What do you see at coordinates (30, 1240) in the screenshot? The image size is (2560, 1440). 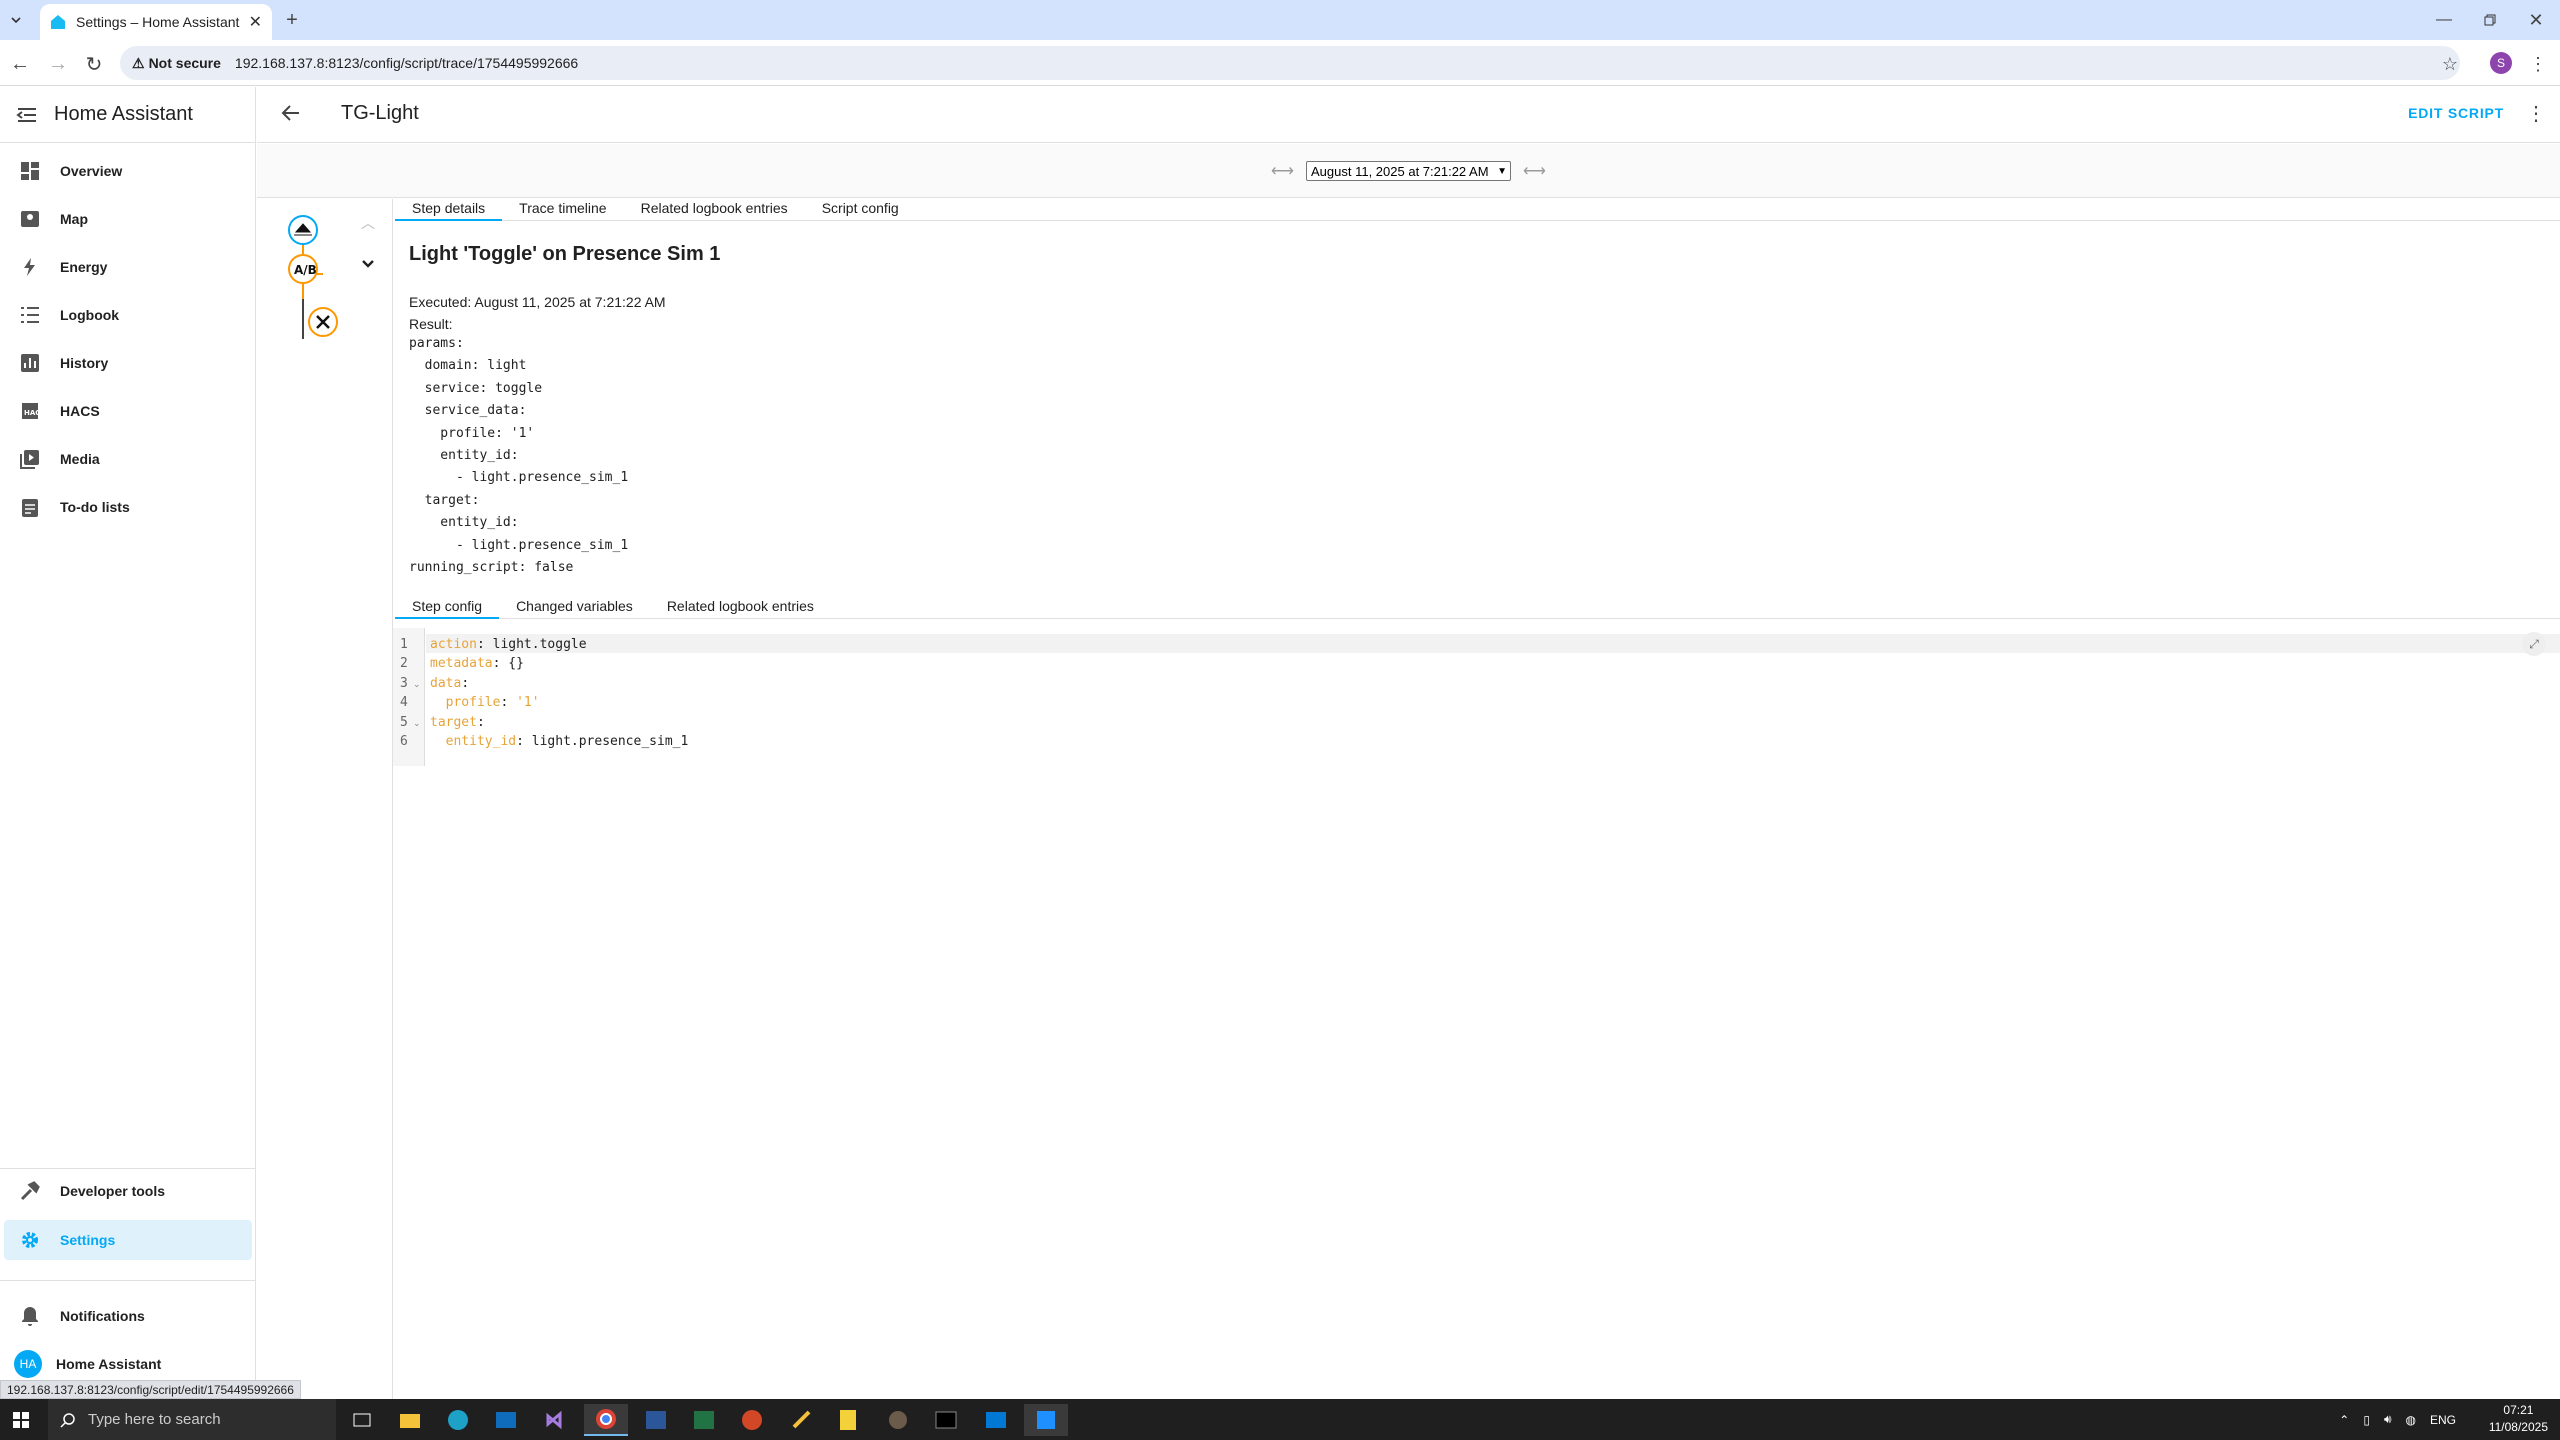 I see `gear-icon` at bounding box center [30, 1240].